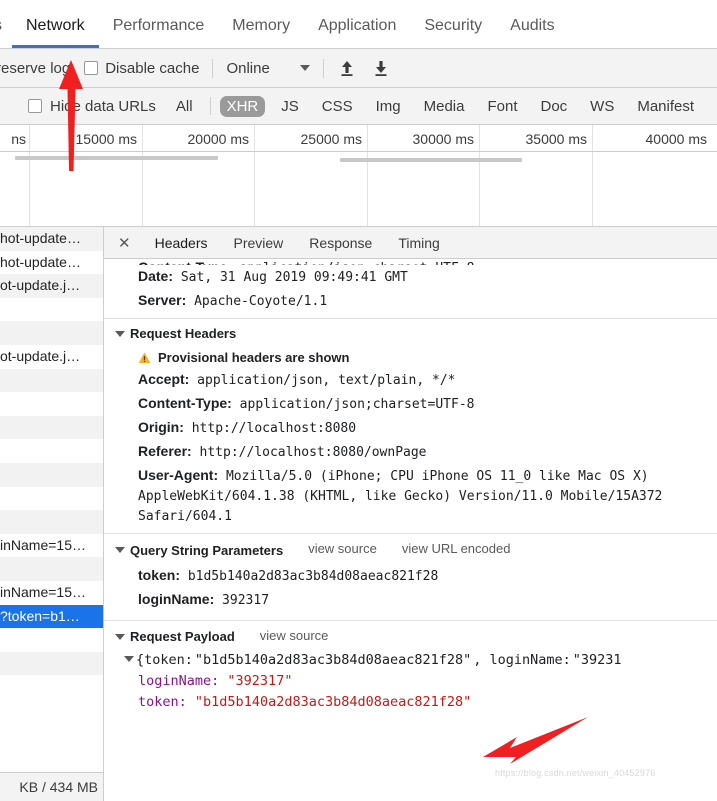 The width and height of the screenshot is (717, 801). I want to click on payload-entry-loginname: loginName: "392317", so click(410, 681).